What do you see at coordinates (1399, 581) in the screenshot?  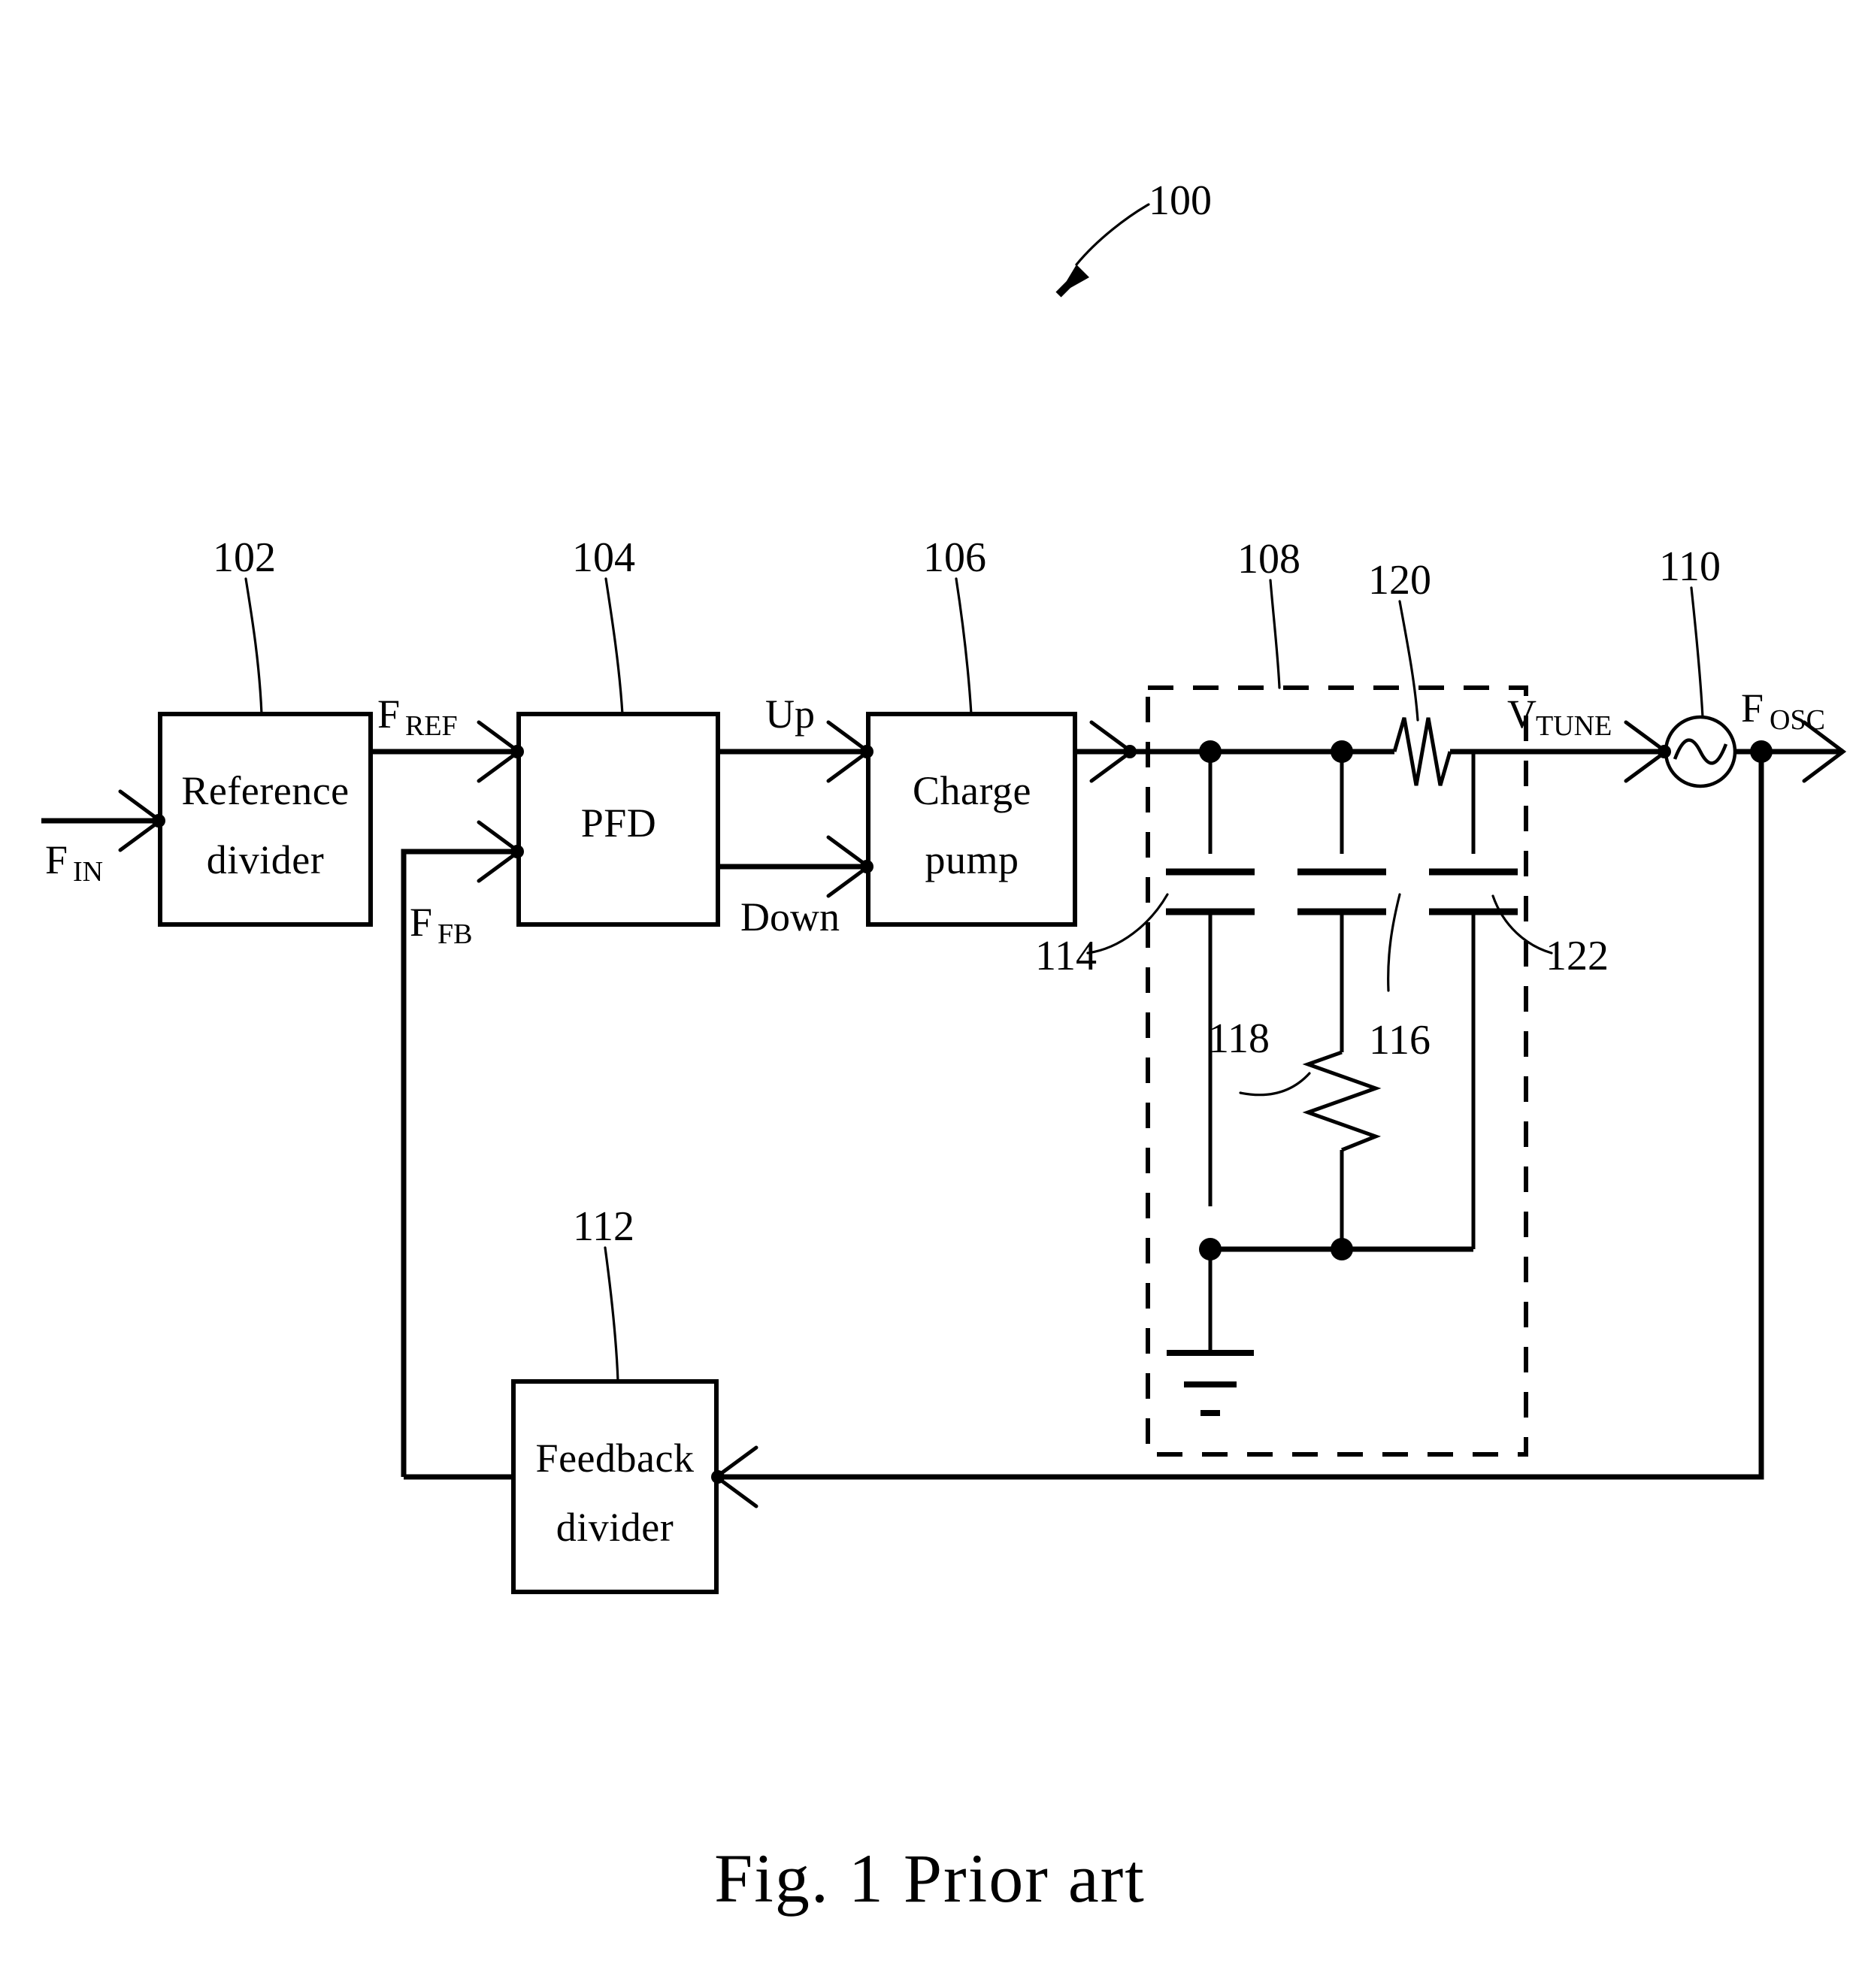 I see `ref-number-120: 120` at bounding box center [1399, 581].